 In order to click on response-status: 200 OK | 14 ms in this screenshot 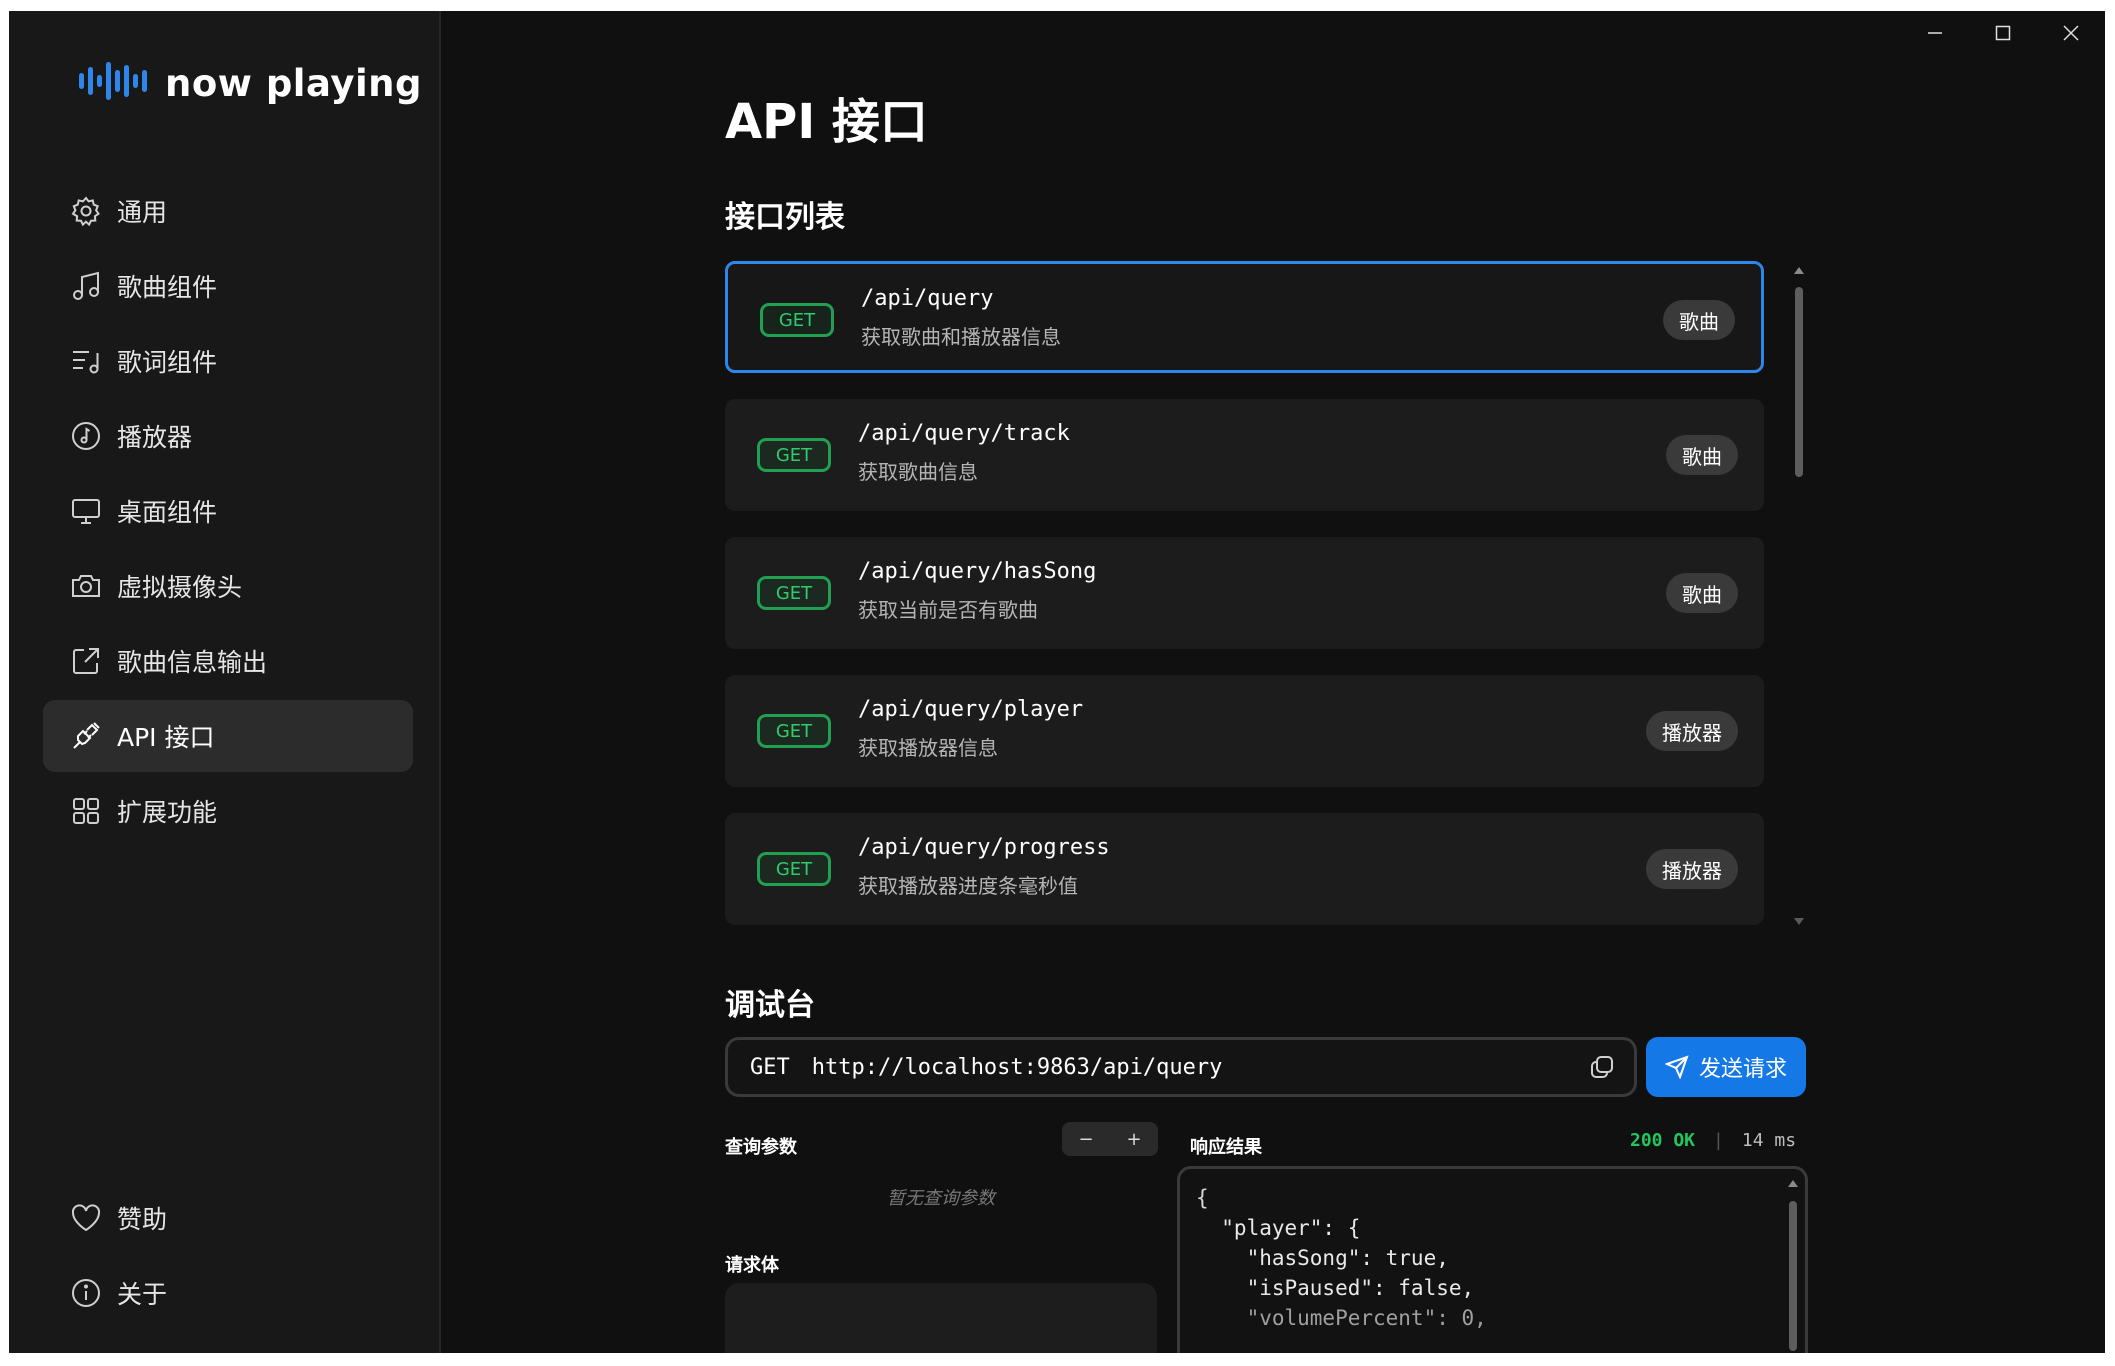, I will do `click(1713, 1140)`.